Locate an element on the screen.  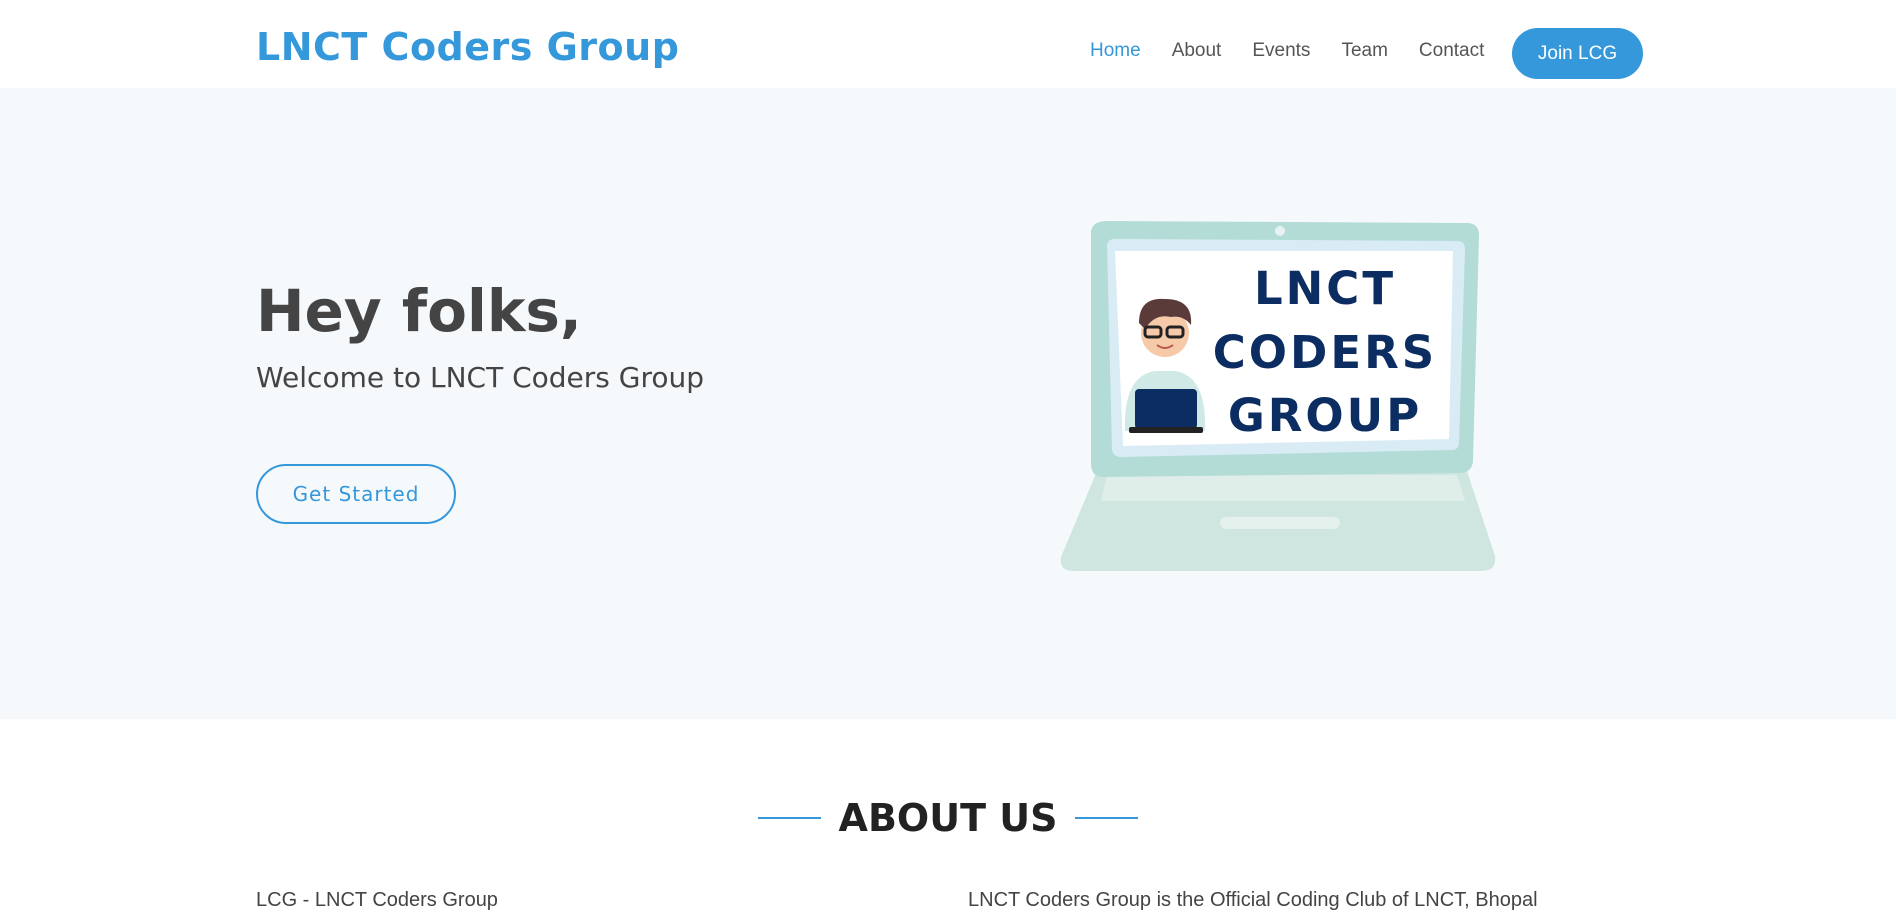
about-divider-right is located at coordinates (1107, 818).